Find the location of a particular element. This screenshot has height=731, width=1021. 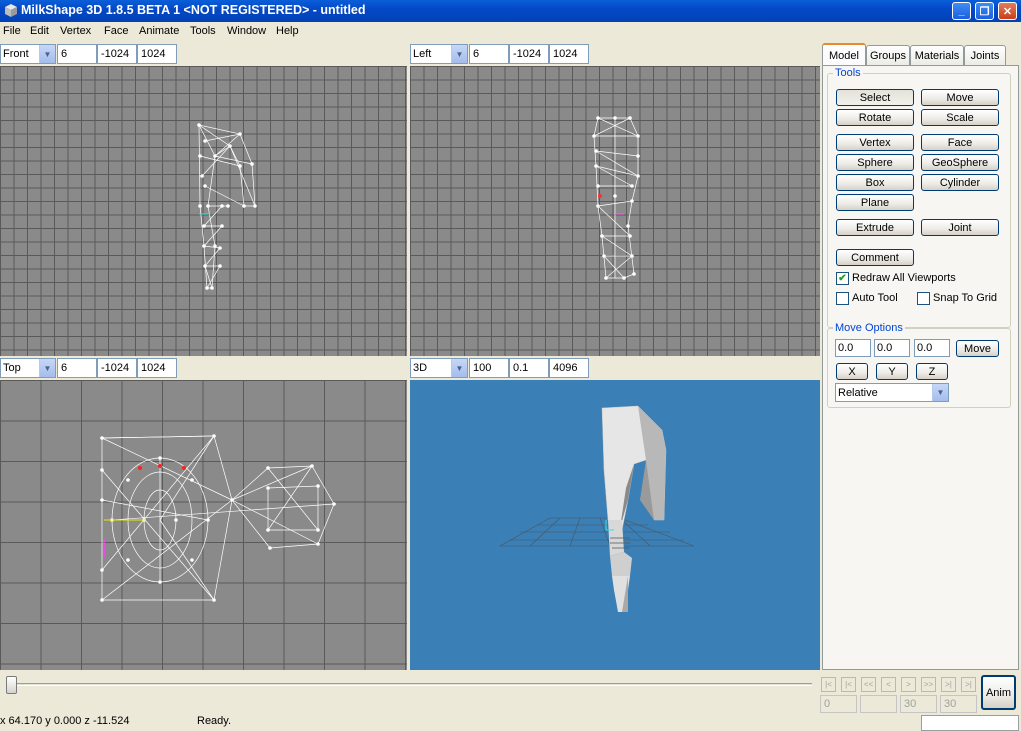

menu-edit: Edit is located at coordinates (39, 31).